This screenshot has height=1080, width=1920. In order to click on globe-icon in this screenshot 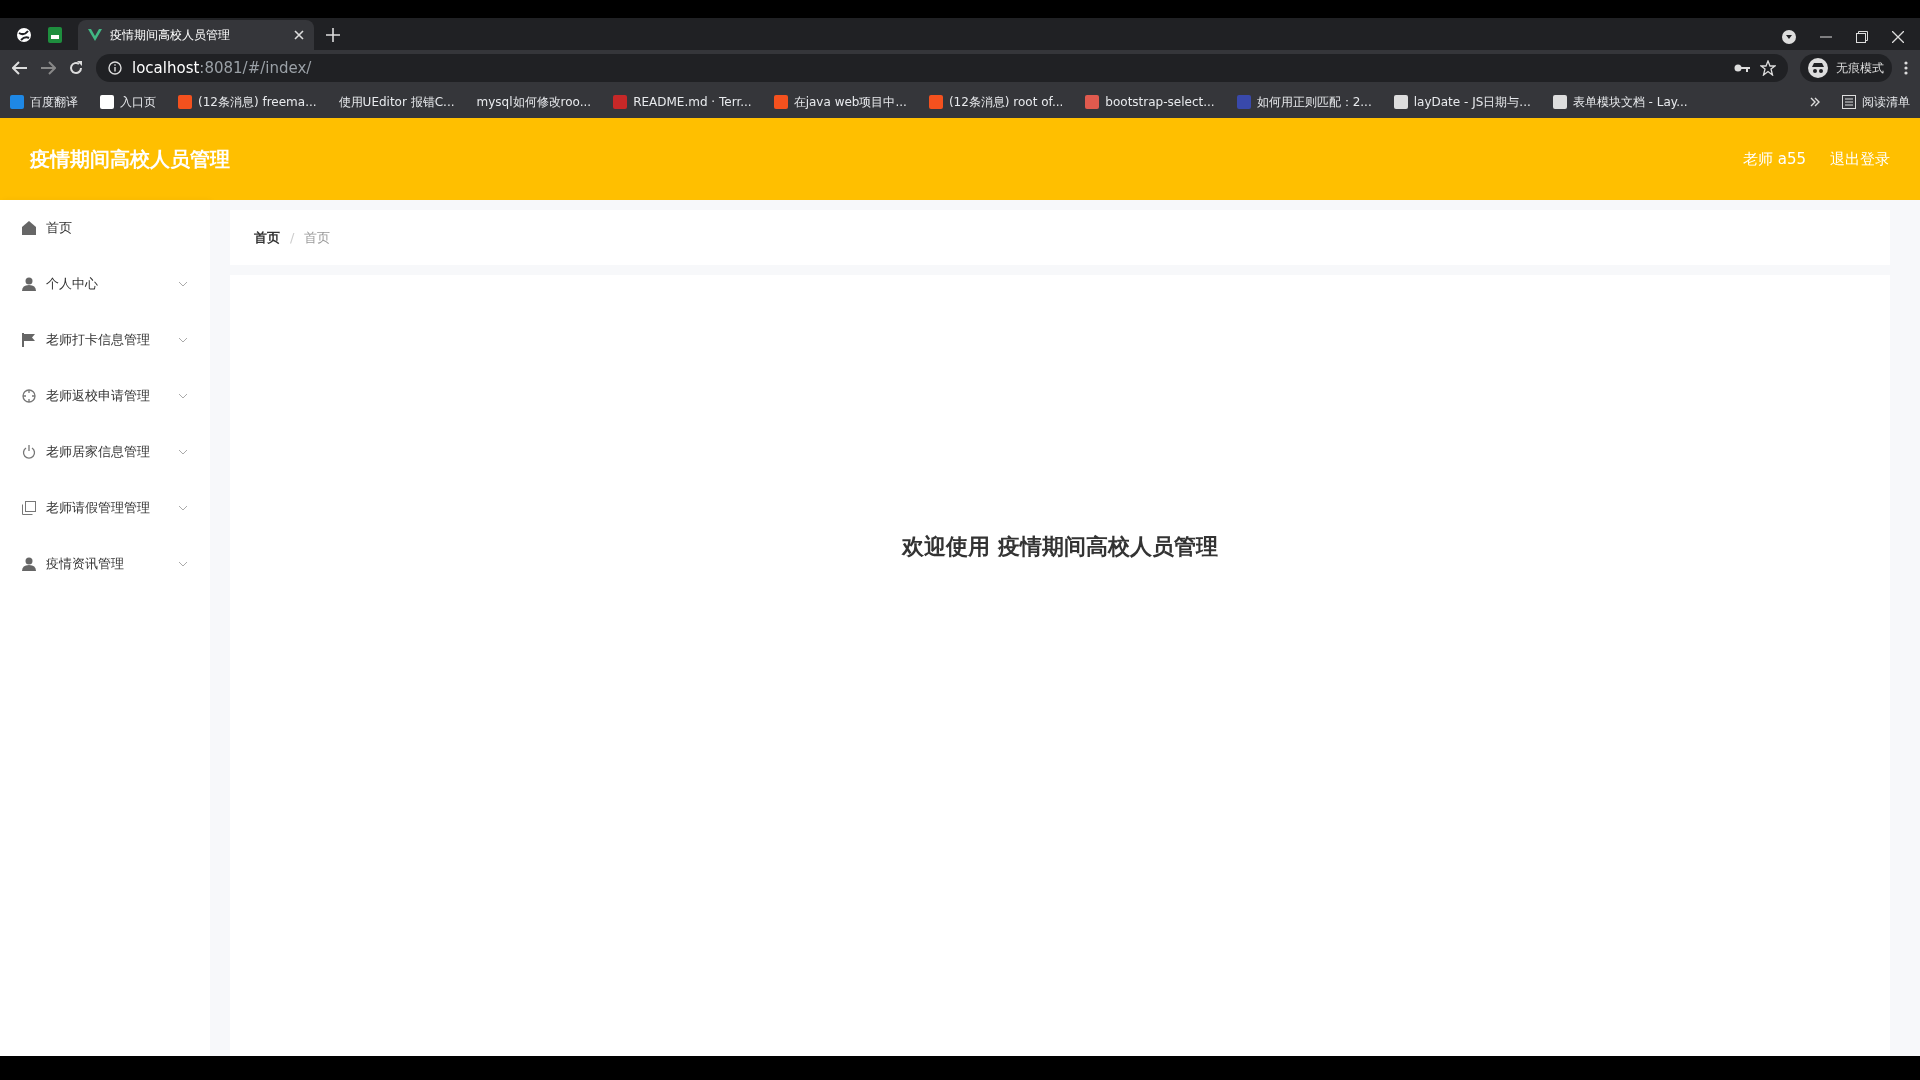, I will do `click(24, 35)`.